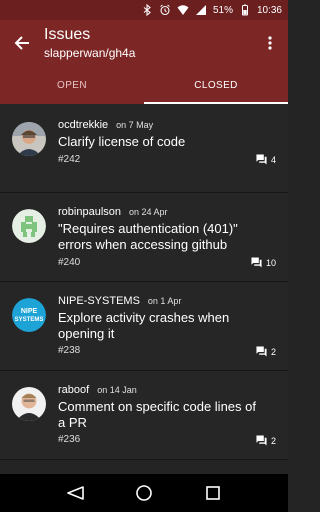  Describe the element at coordinates (269, 10) in the screenshot. I see `clock: 10:36` at that location.